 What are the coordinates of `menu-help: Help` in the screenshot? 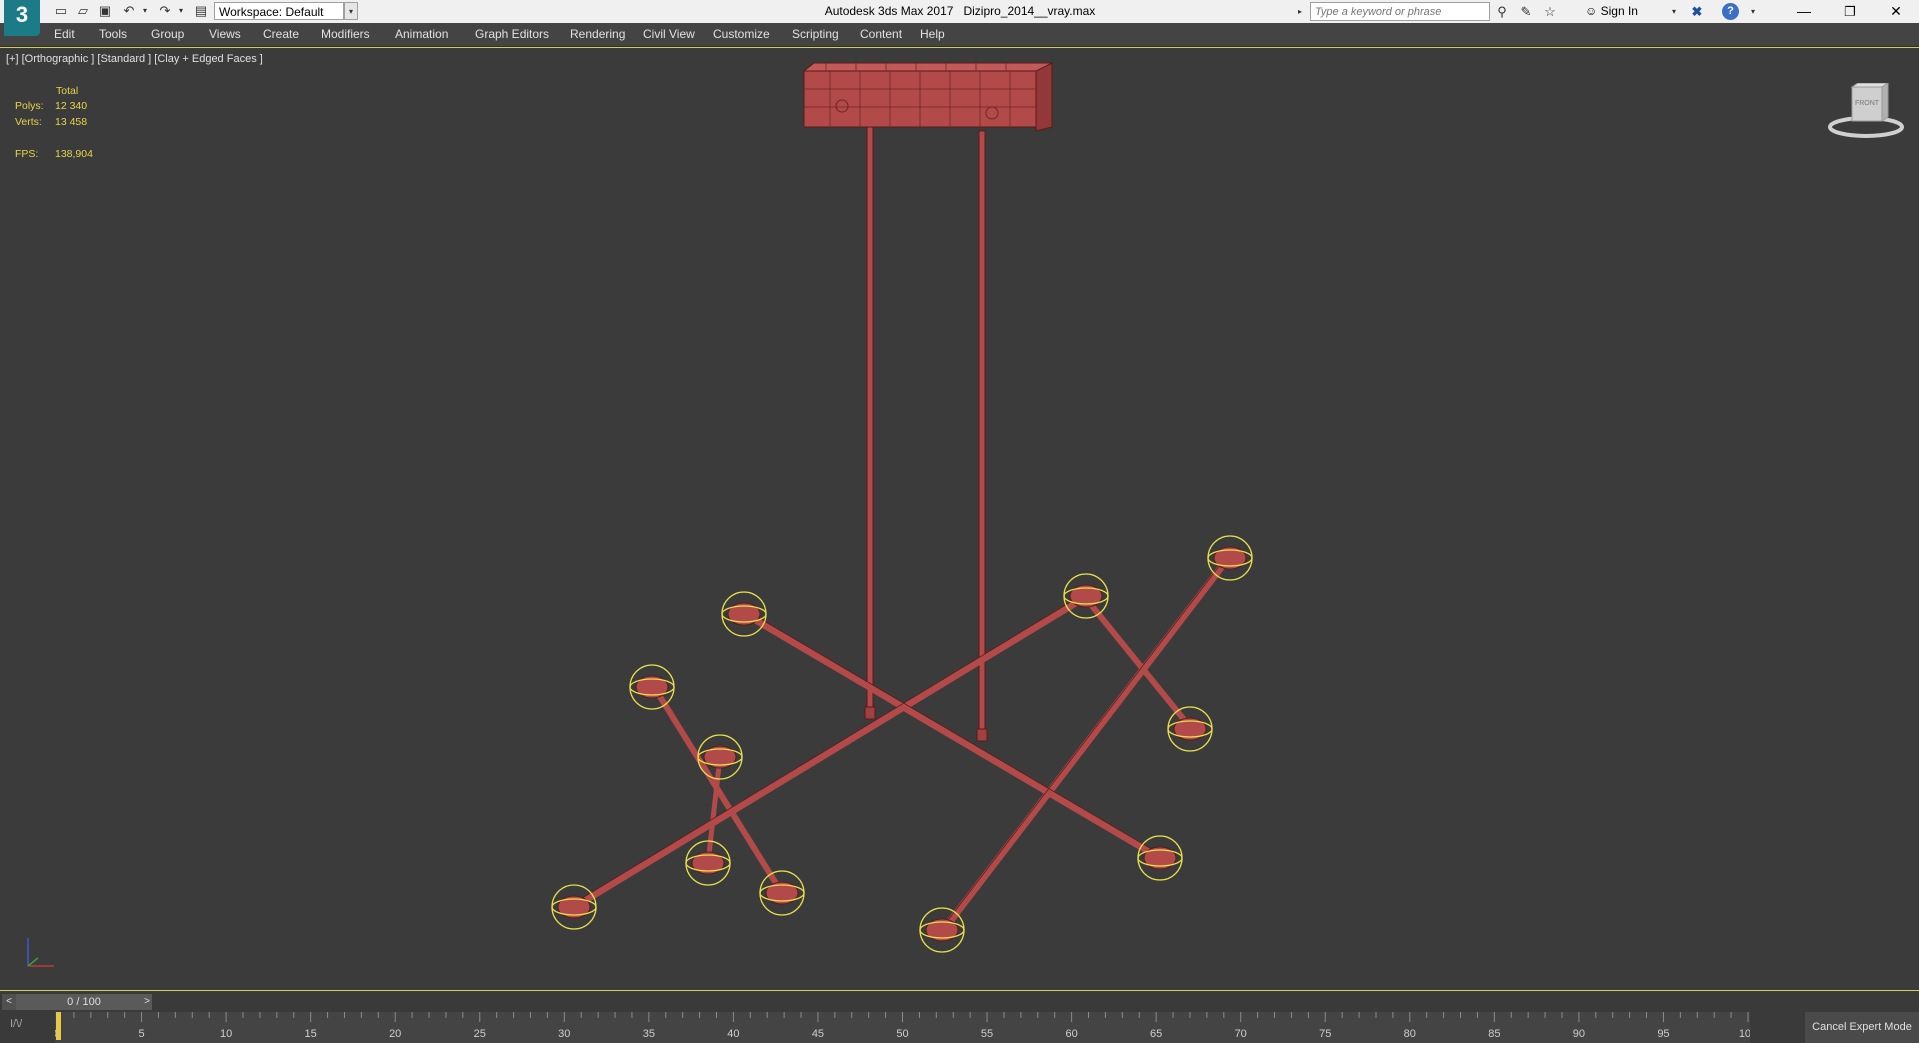 It's located at (932, 34).